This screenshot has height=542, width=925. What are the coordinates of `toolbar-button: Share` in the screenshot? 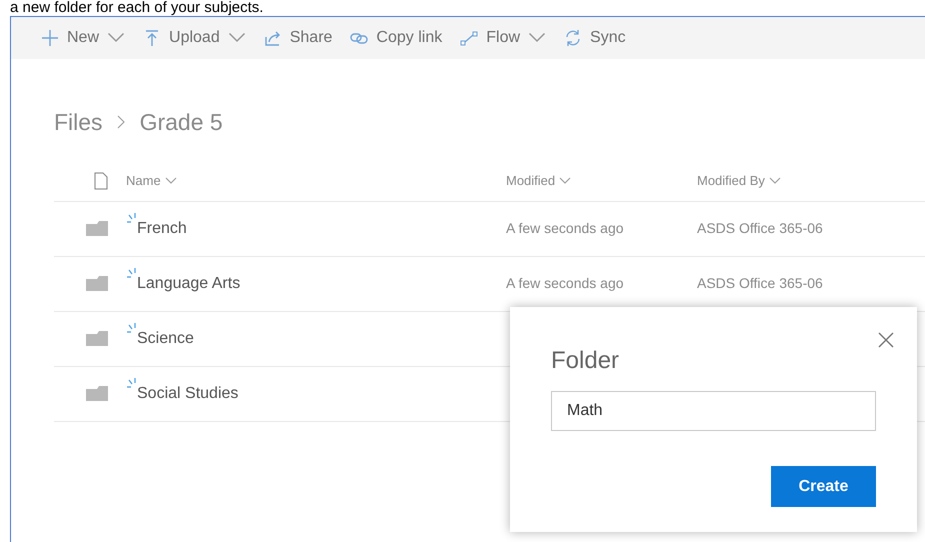 It's located at (298, 38).